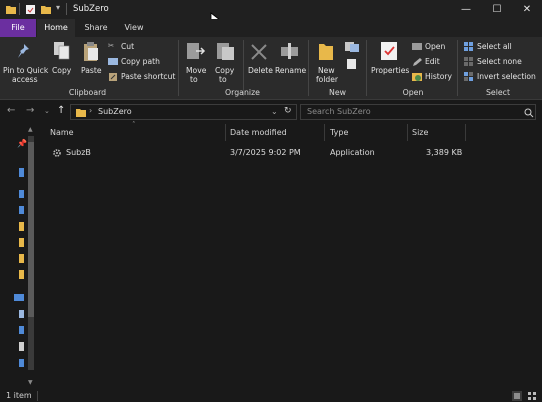 Image resolution: width=542 pixels, height=402 pixels. I want to click on breadcrumb-subzero: SubZero, so click(115, 111).